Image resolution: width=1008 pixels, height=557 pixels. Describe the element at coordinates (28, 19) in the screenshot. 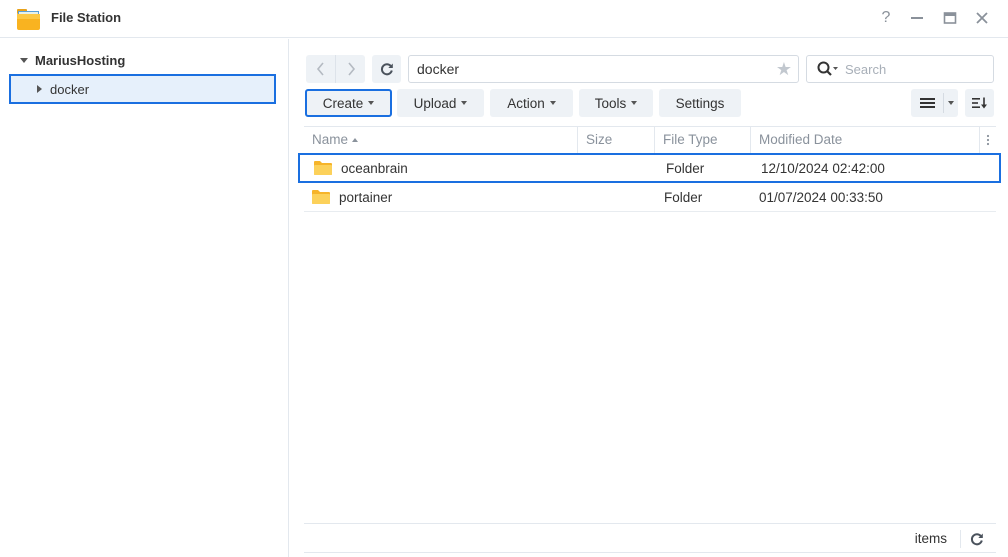

I see `file-station-app-icon` at that location.